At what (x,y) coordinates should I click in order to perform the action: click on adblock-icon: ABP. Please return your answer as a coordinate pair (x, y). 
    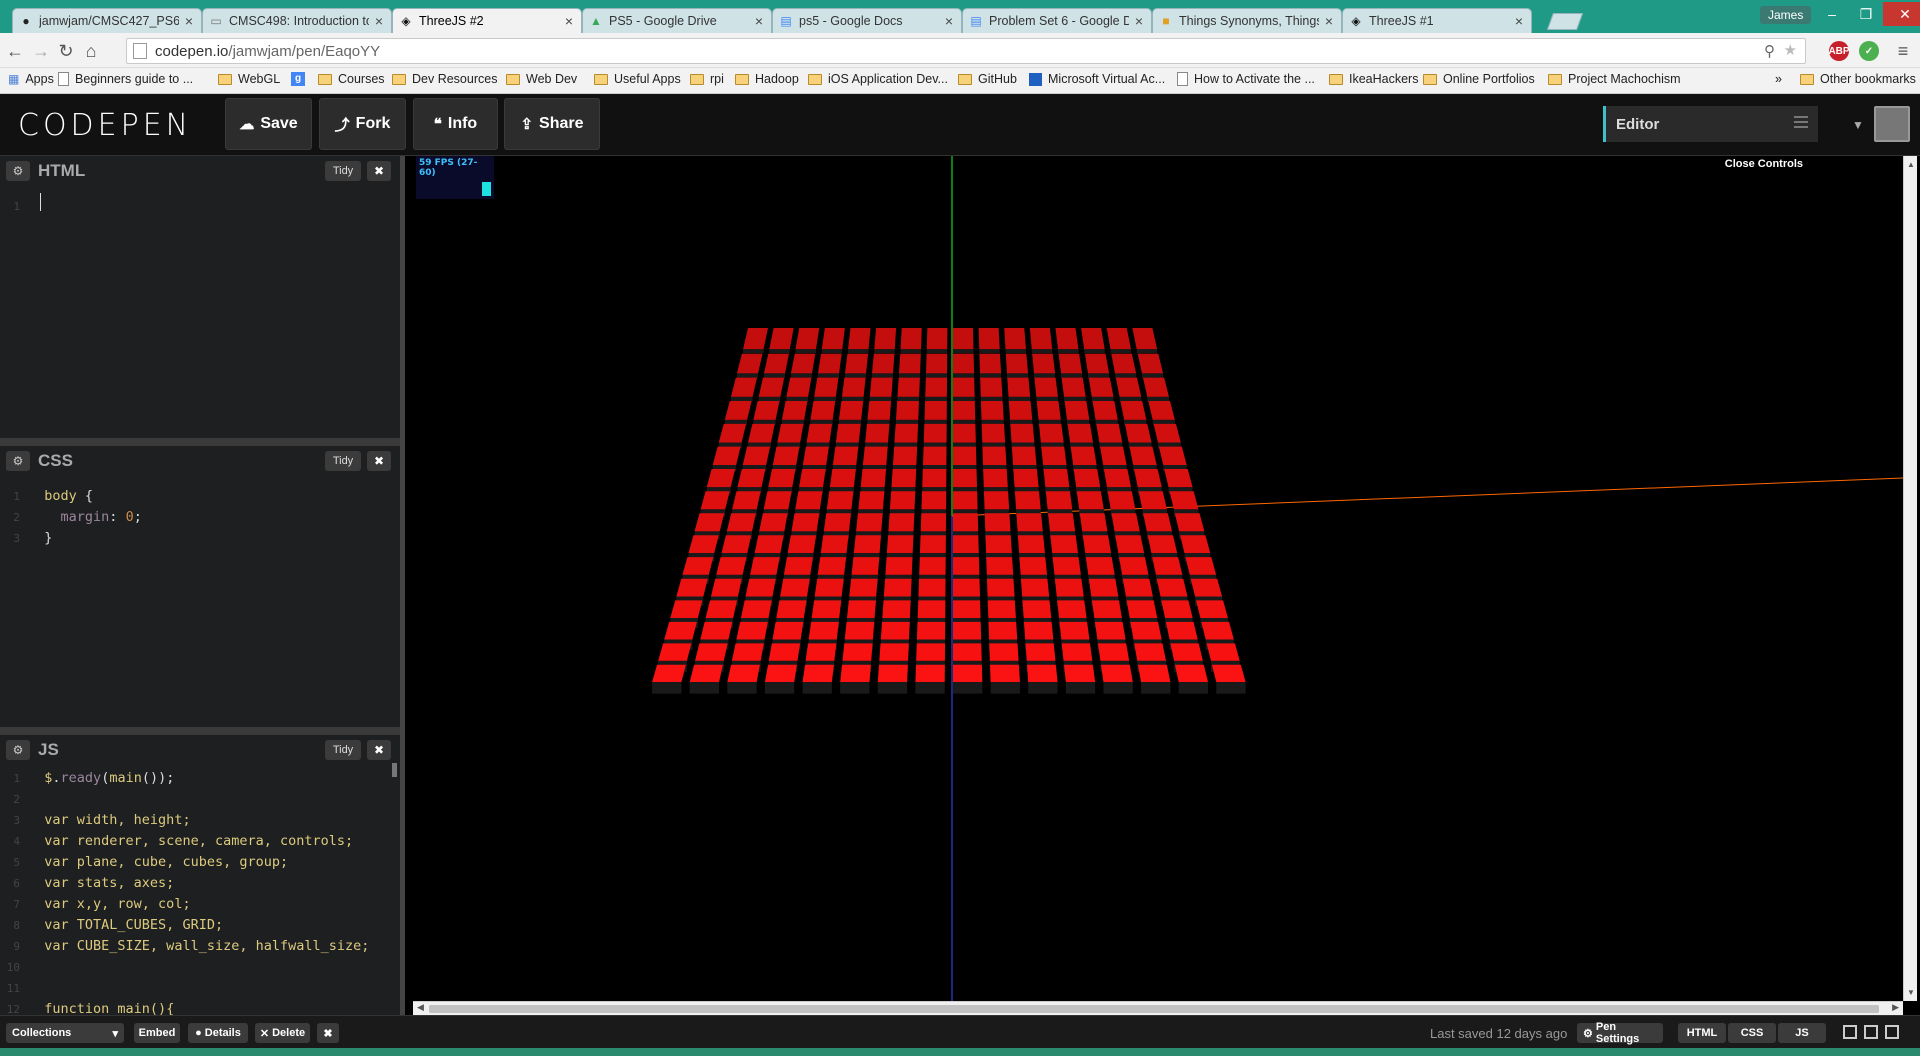
    Looking at the image, I should click on (1839, 51).